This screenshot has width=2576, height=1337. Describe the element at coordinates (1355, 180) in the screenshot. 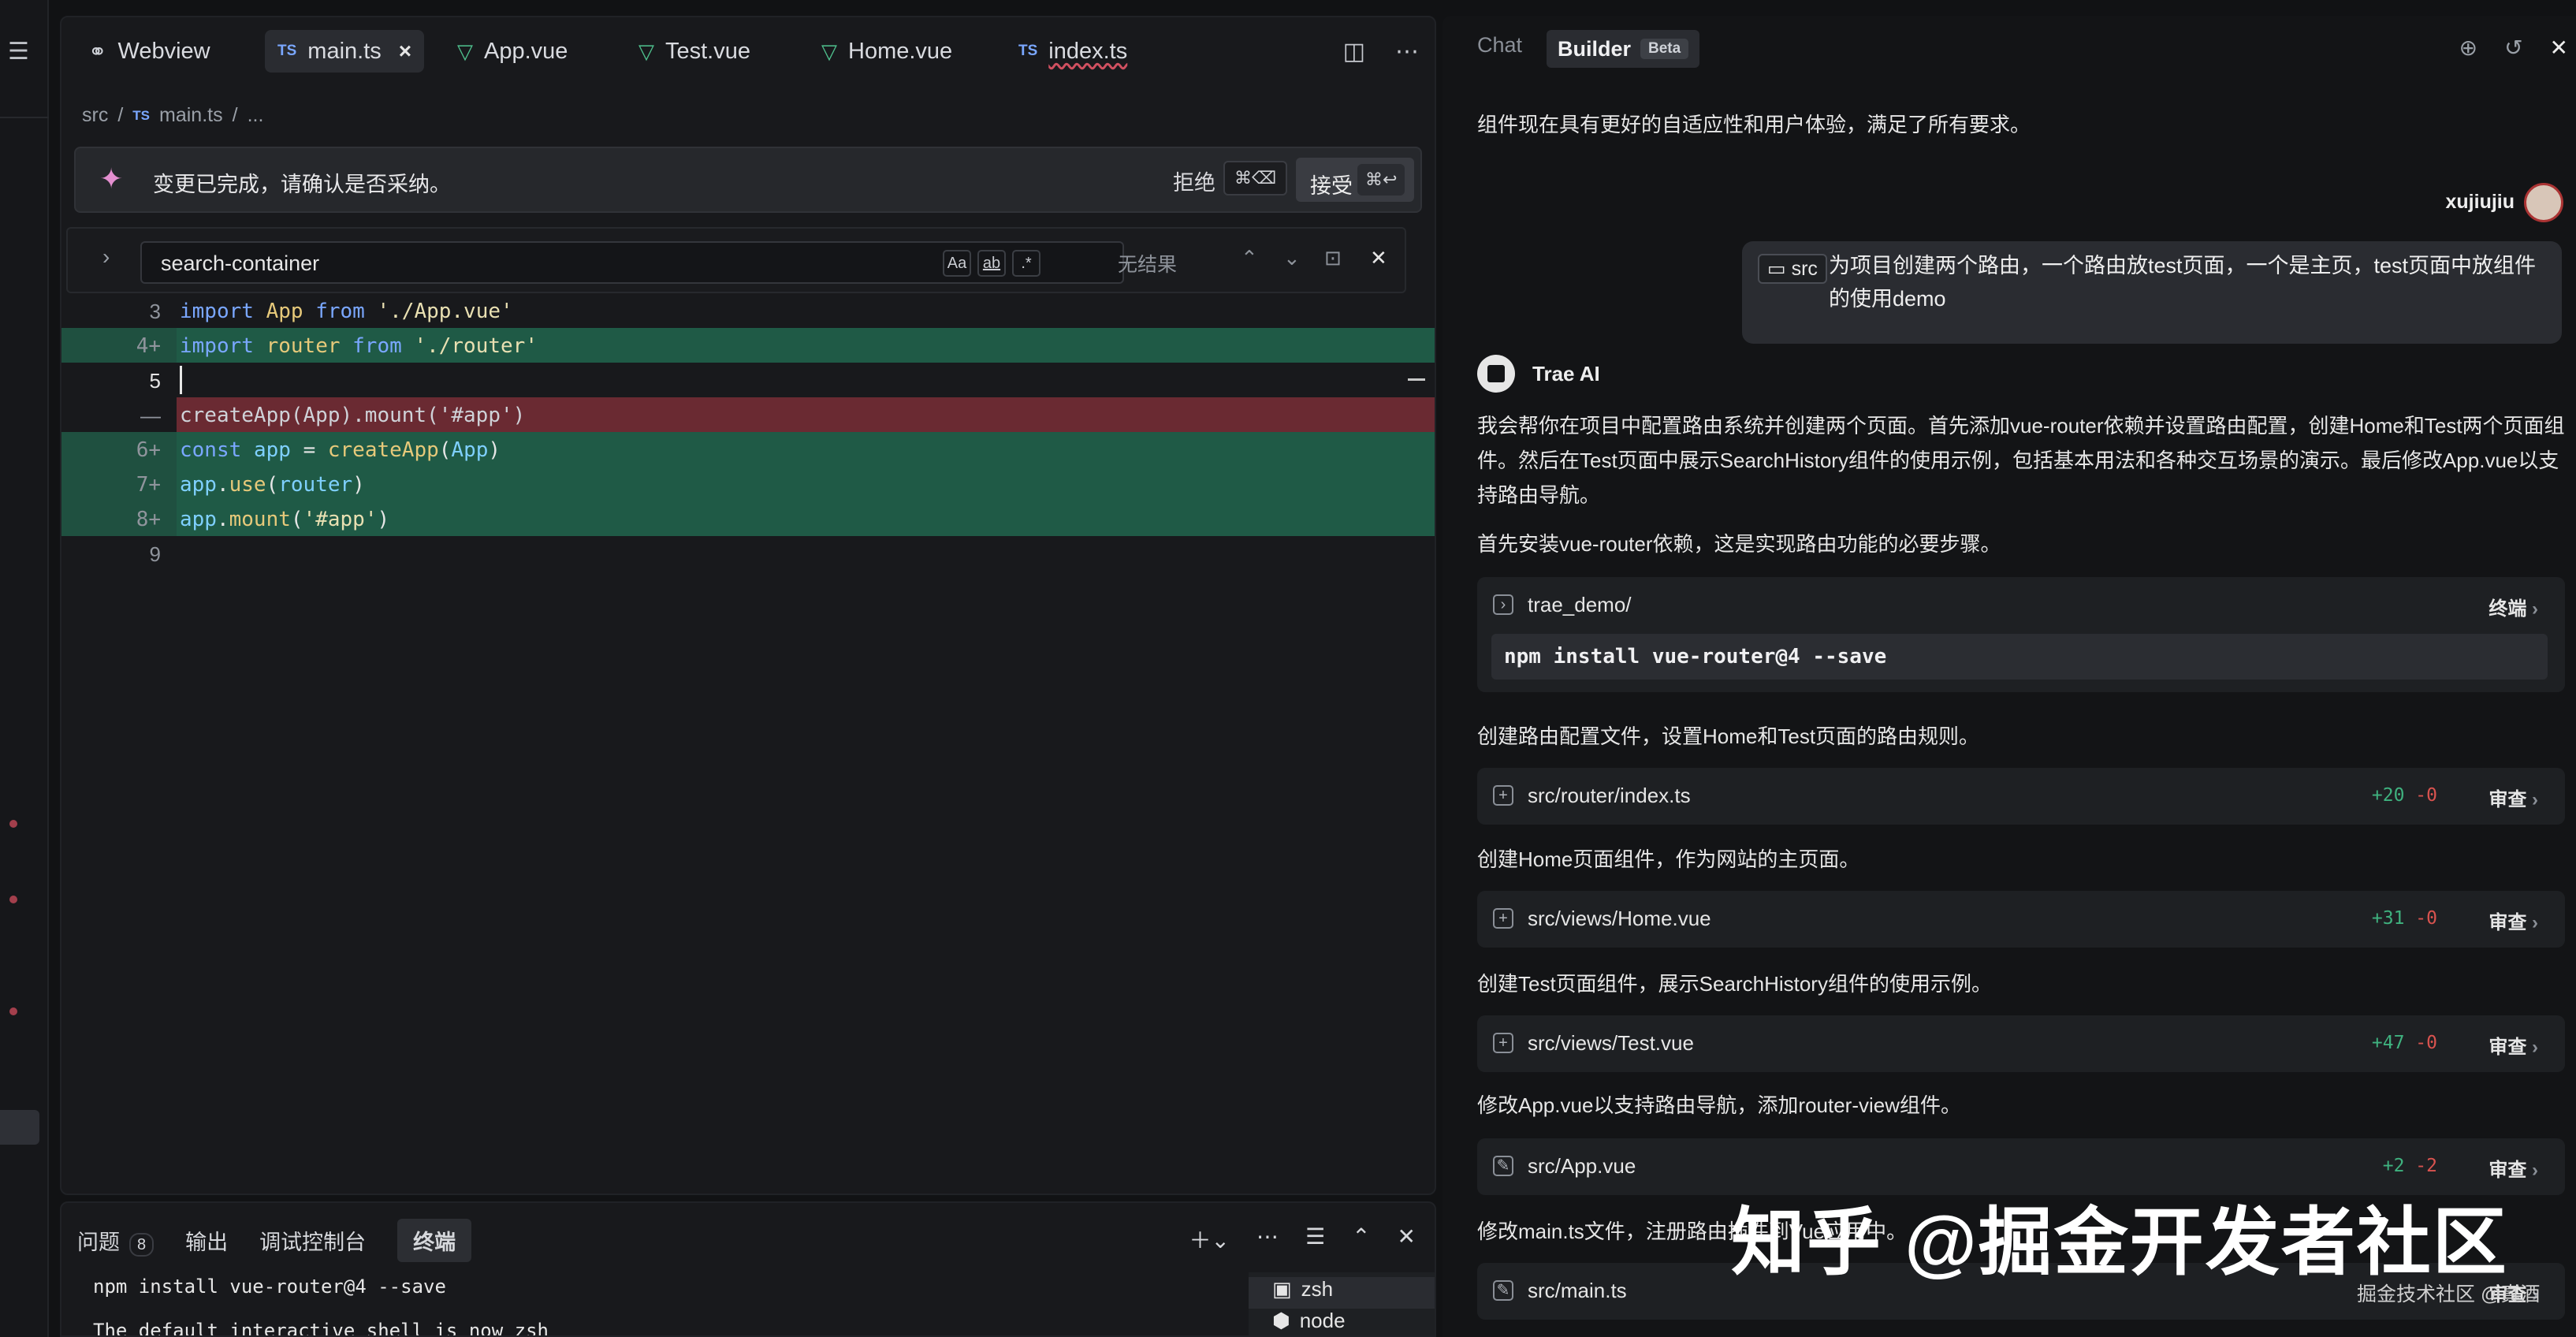

I see `accept-button: 接受 ⌘↩` at that location.